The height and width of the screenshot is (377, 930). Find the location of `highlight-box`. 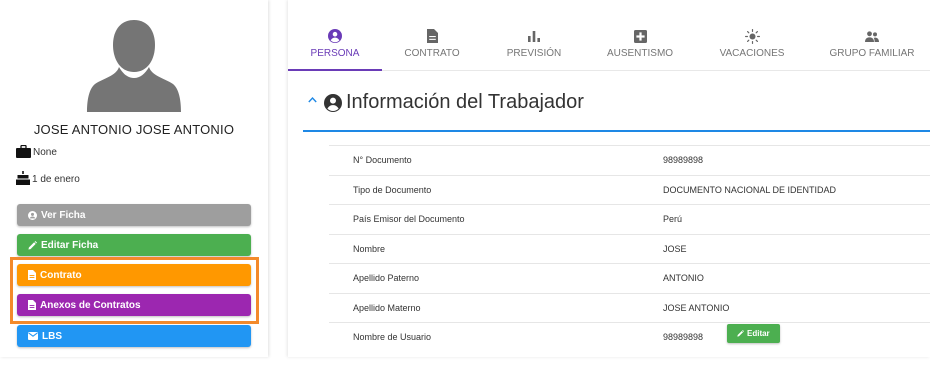

highlight-box is located at coordinates (134, 290).